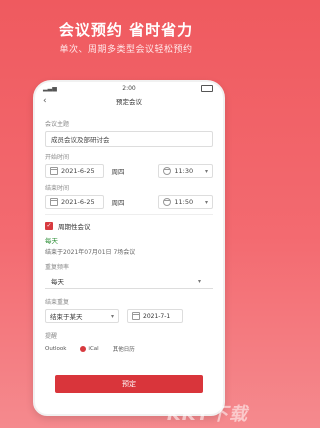 This screenshot has height=428, width=320. Describe the element at coordinates (207, 414) in the screenshot. I see `watermark: KKT下载` at that location.